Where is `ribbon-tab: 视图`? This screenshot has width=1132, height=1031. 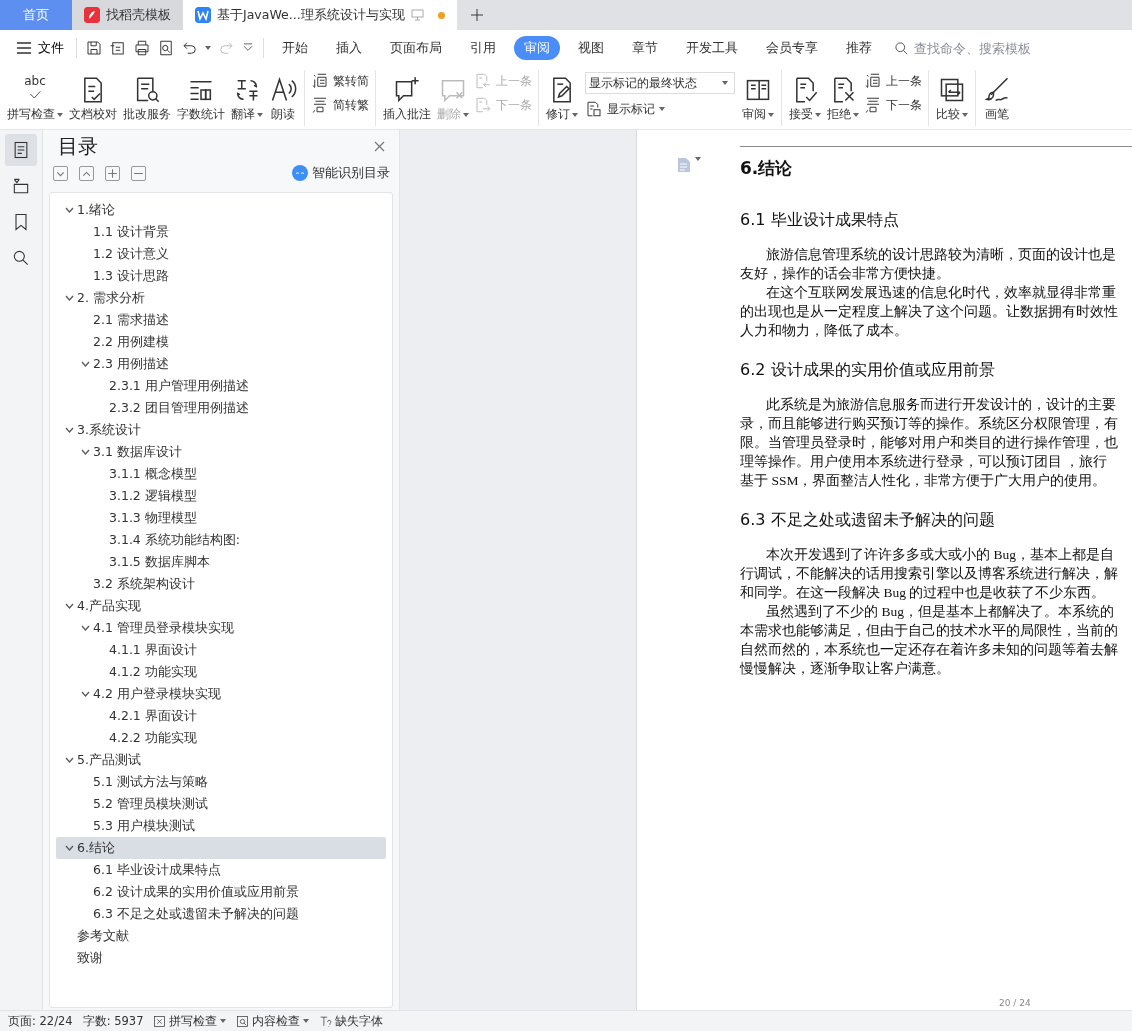 ribbon-tab: 视图 is located at coordinates (591, 48).